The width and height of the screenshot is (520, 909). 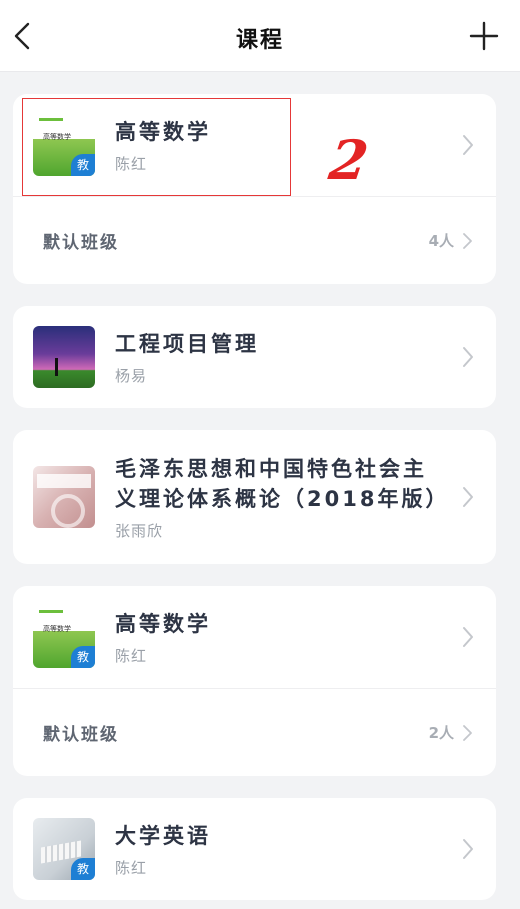 What do you see at coordinates (441, 241) in the screenshot?
I see `class-member-count: 4人` at bounding box center [441, 241].